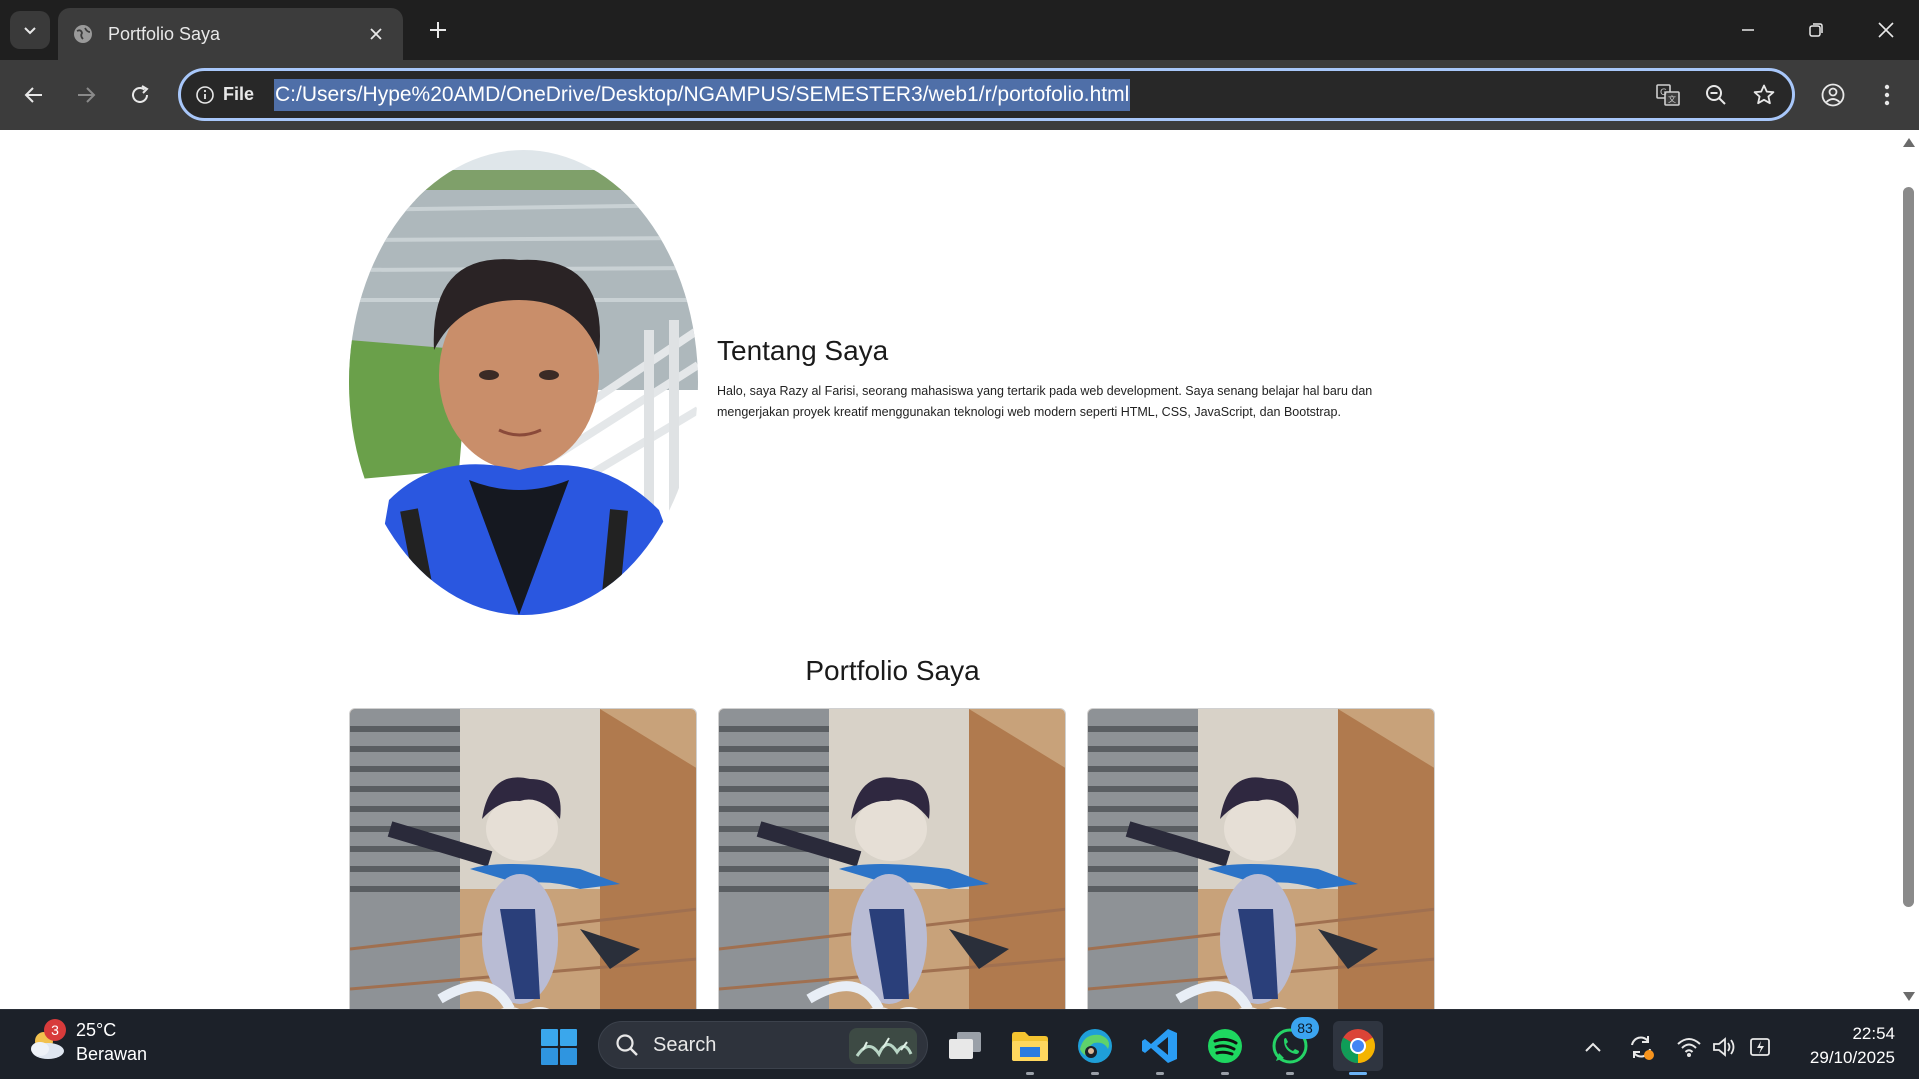 This screenshot has height=1079, width=1919. I want to click on weather-widget: 3 25°C Berawan, so click(85, 1042).